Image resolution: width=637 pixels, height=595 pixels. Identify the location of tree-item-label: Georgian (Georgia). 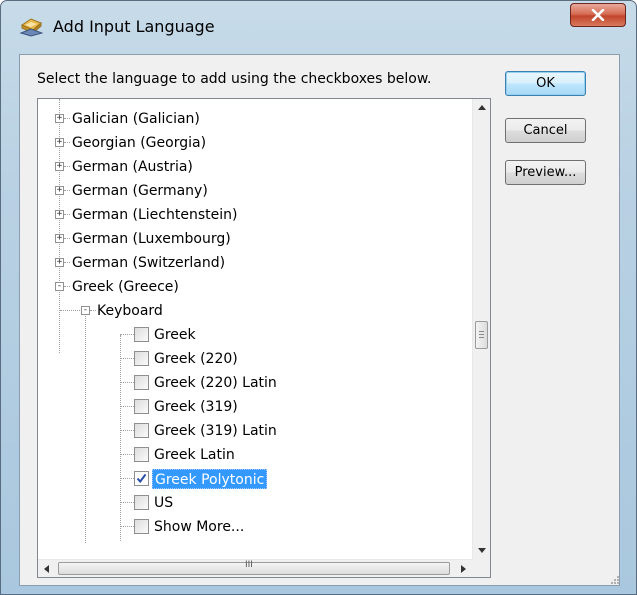
(139, 143).